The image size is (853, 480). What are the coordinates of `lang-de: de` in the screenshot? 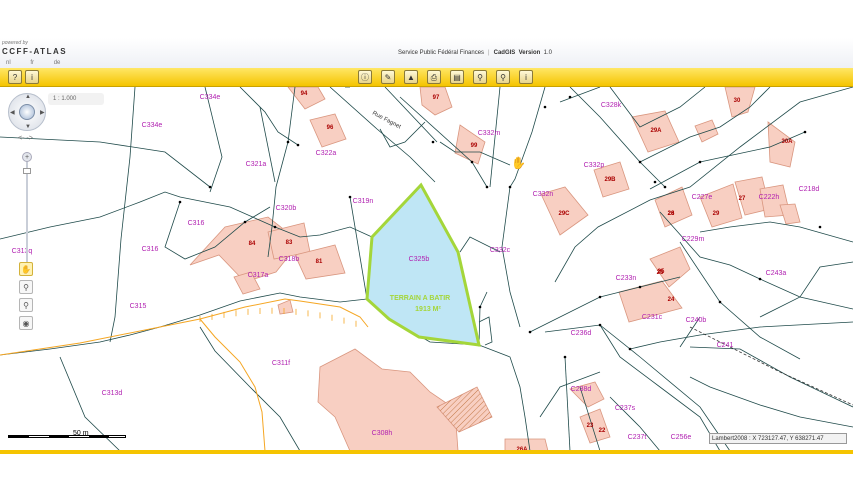 It's located at (57, 63).